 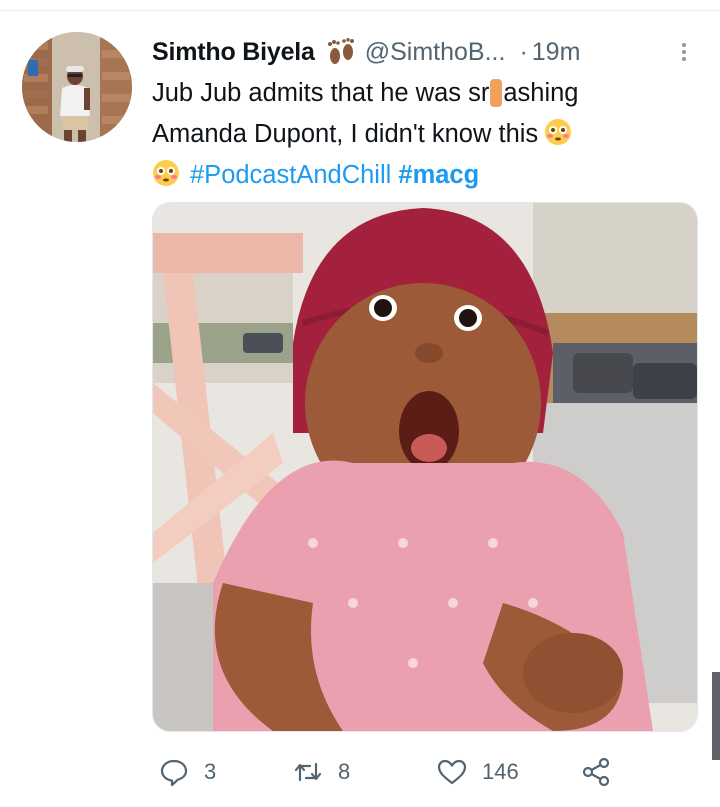 I want to click on tweet-text-line-3: #PodcastAndChill #macg, so click(x=422, y=175).